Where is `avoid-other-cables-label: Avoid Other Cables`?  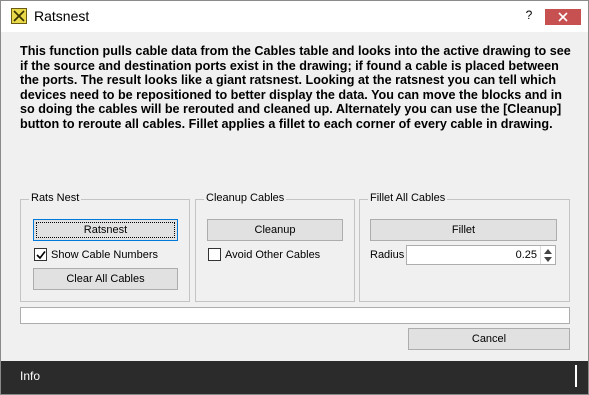
avoid-other-cables-label: Avoid Other Cables is located at coordinates (272, 255).